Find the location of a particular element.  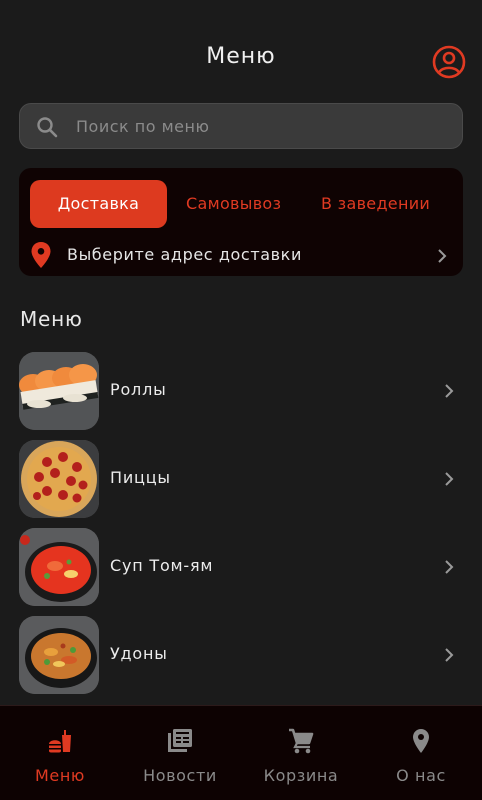

location-pin-icon is located at coordinates (41, 255).